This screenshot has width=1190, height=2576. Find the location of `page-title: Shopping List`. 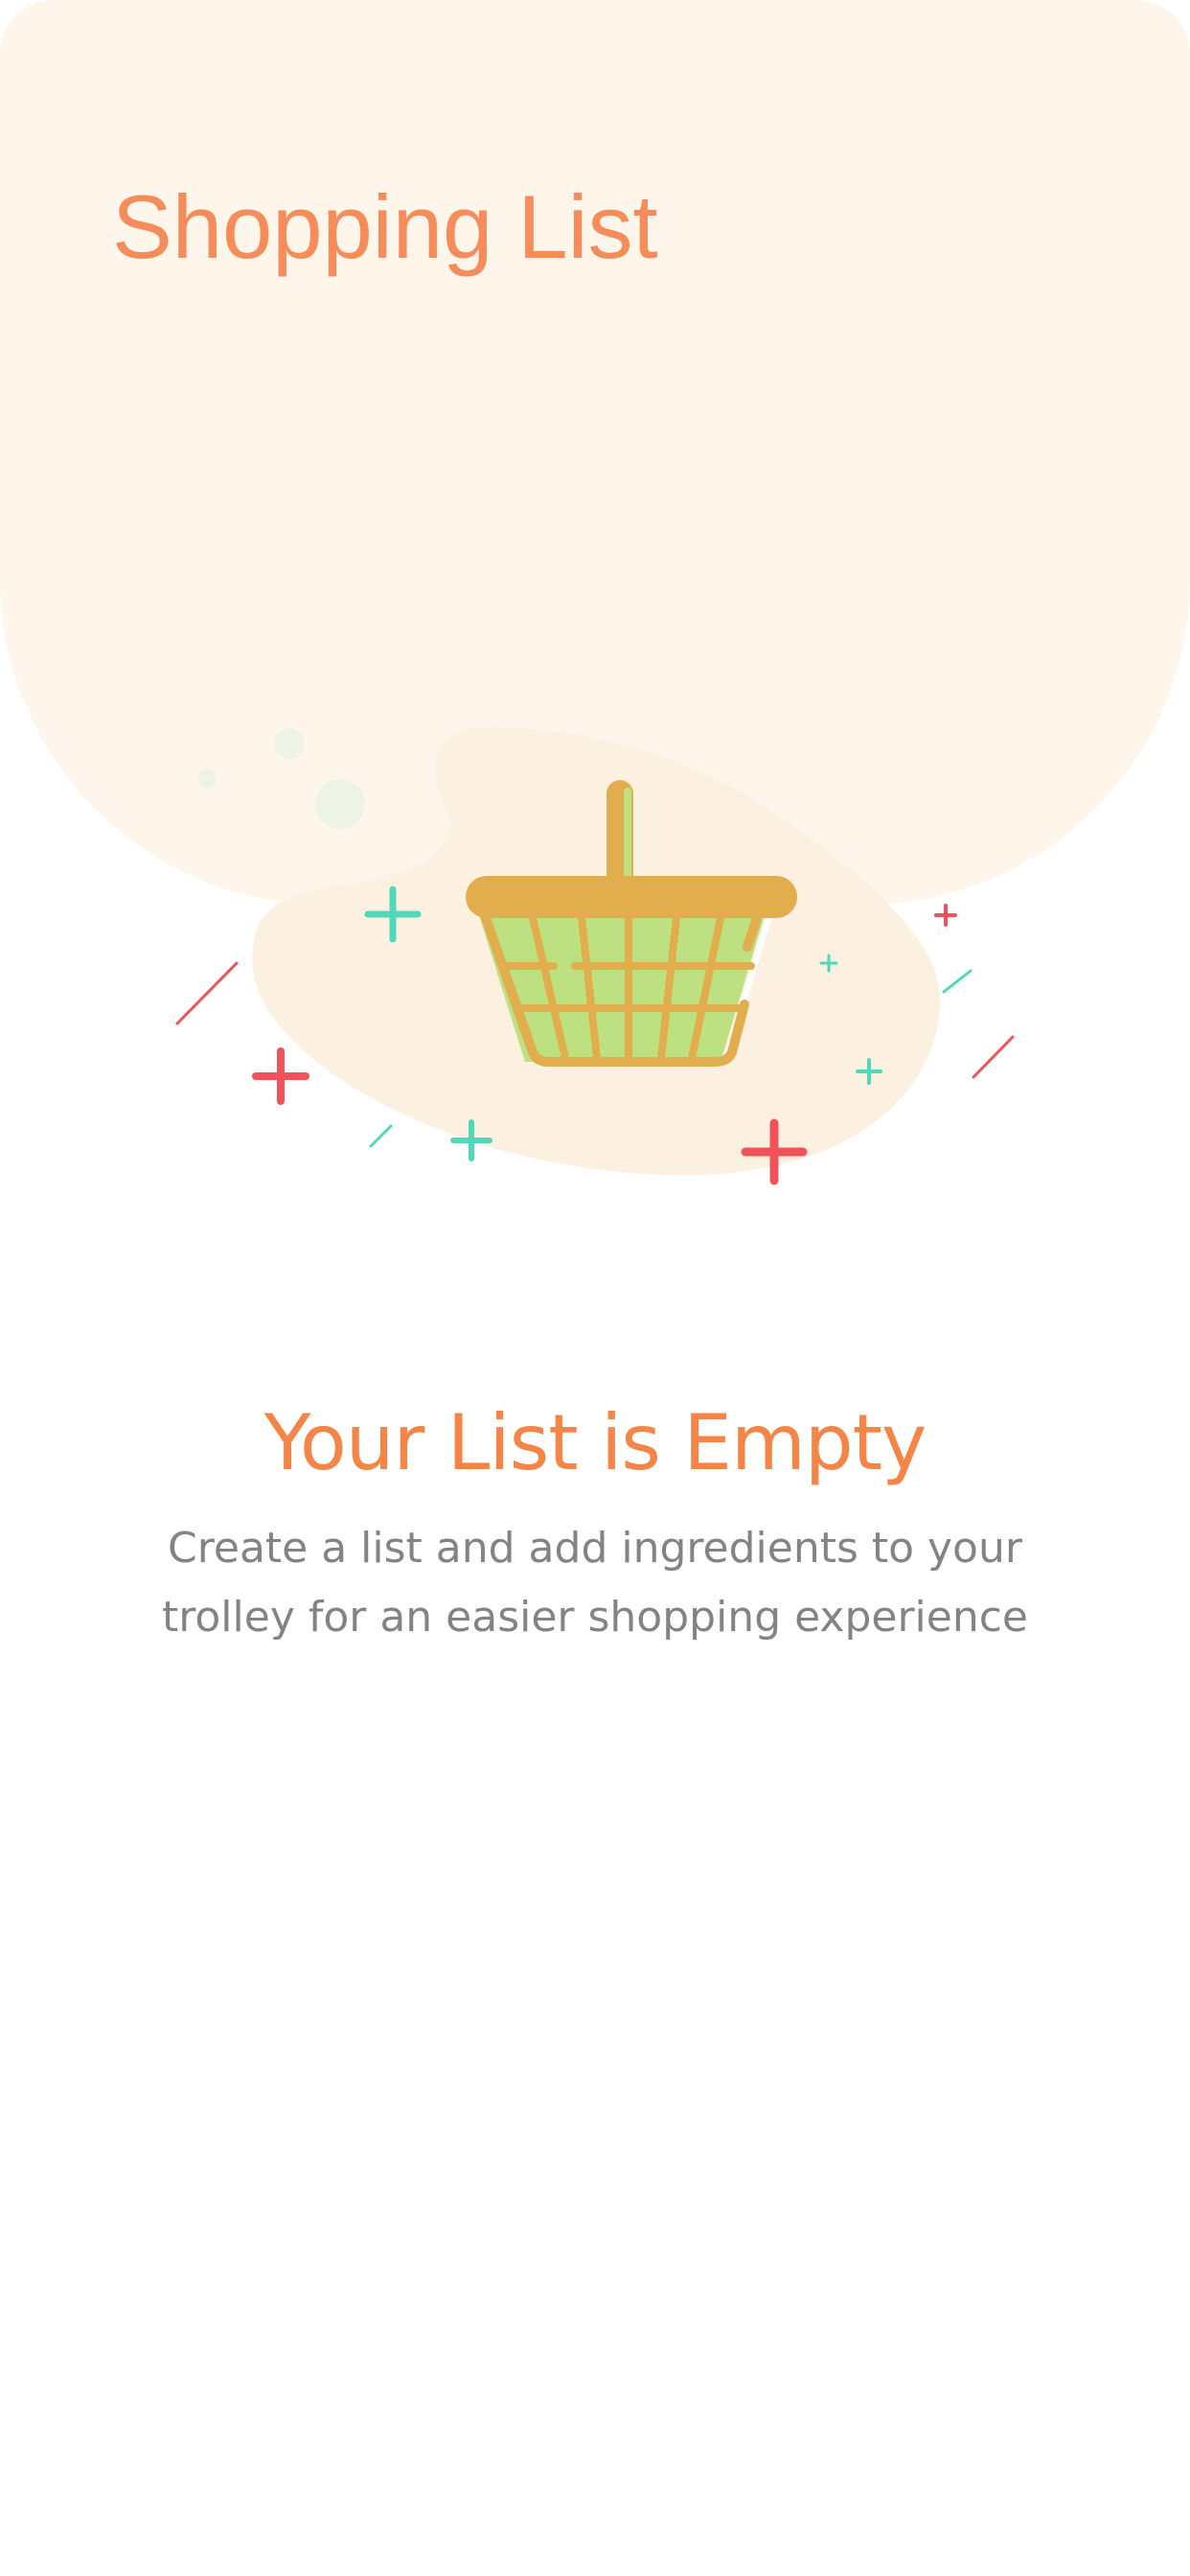

page-title: Shopping List is located at coordinates (385, 226).